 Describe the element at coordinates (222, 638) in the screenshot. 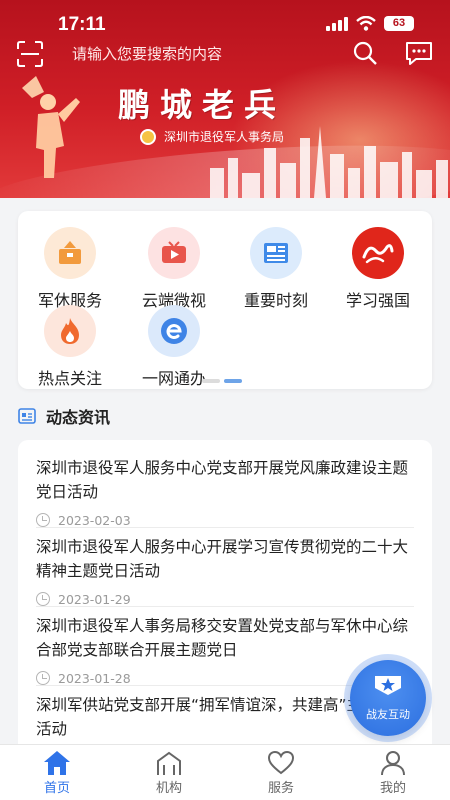

I see `news-title: 深圳市退役军人事务局移交安置处党支部与军休中心综合部党支部联合开展主题党日` at that location.